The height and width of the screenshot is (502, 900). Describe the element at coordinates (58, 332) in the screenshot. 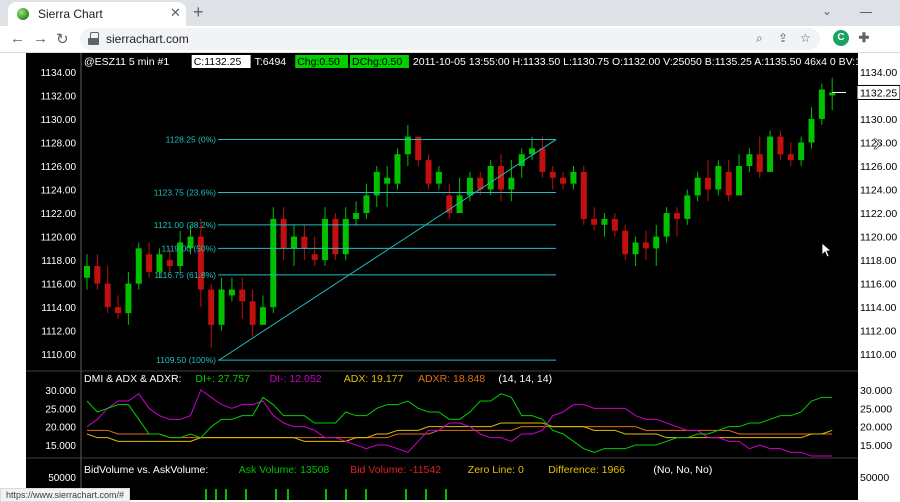

I see `price-axis-label: 1112.00` at that location.